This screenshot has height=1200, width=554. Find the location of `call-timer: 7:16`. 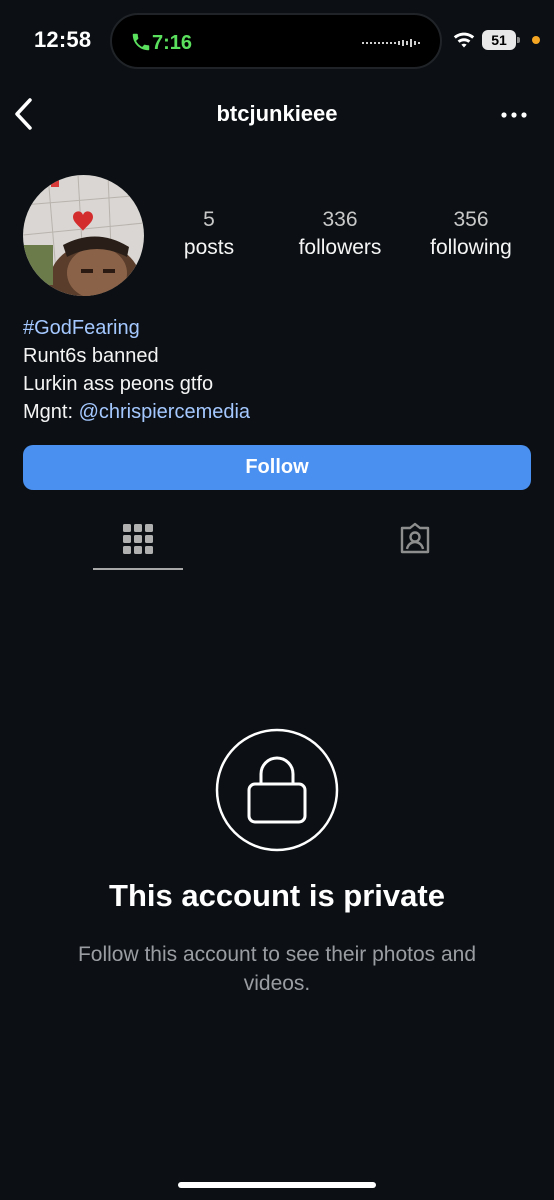

call-timer: 7:16 is located at coordinates (172, 43).